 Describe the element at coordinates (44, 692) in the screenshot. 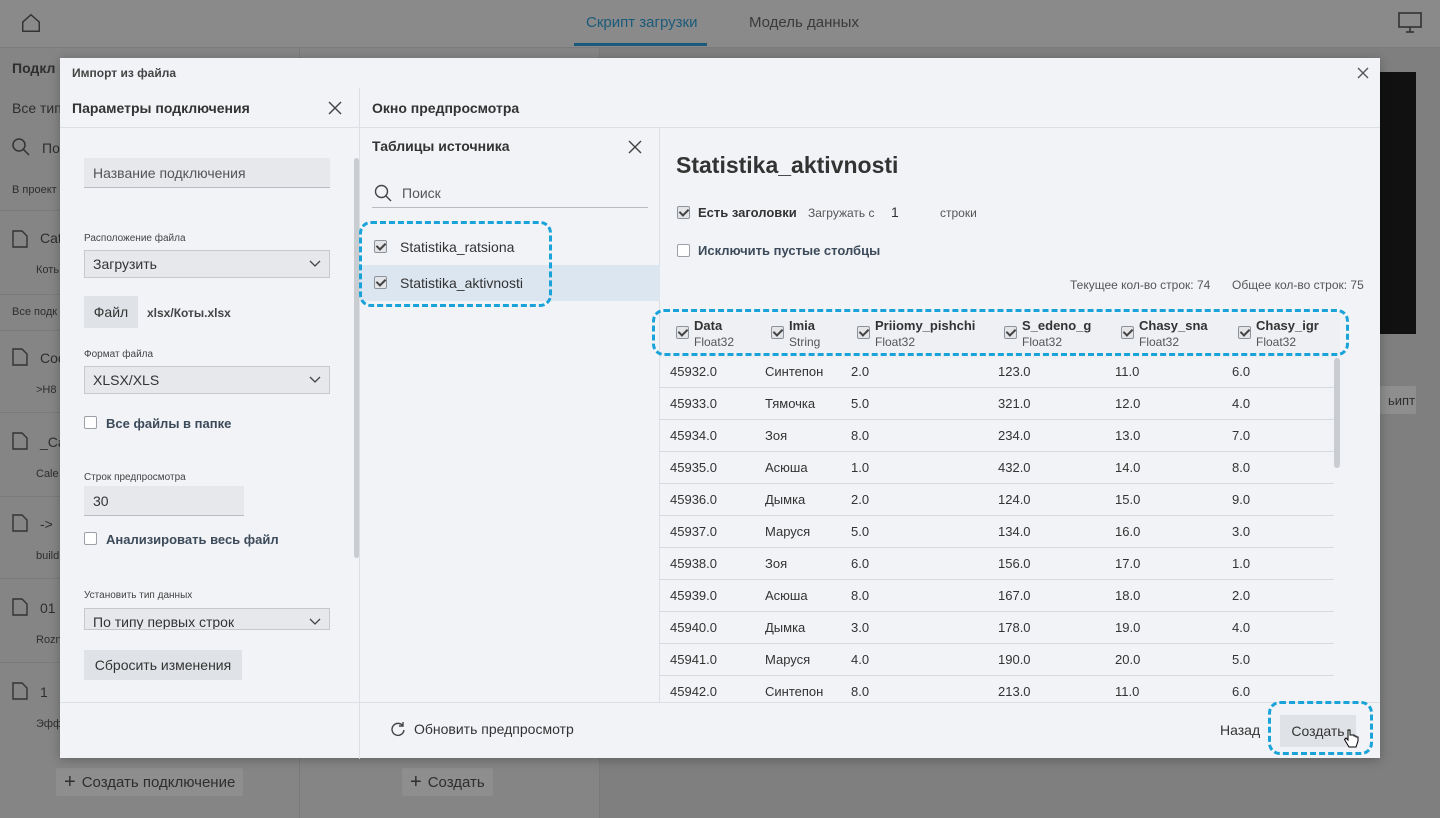

I see `connection-item-name: 1` at that location.